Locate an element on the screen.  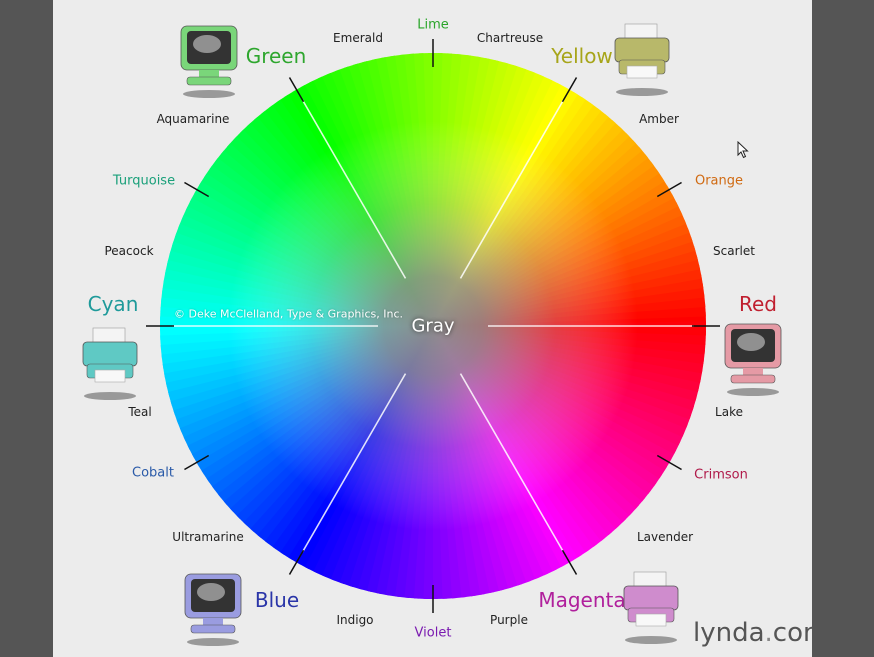
label-scarlet: Scarlet is located at coordinates (734, 251).